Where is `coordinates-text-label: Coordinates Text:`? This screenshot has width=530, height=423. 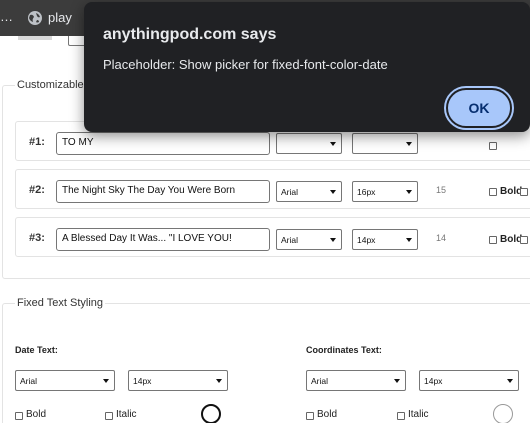
coordinates-text-label: Coordinates Text: is located at coordinates (344, 350).